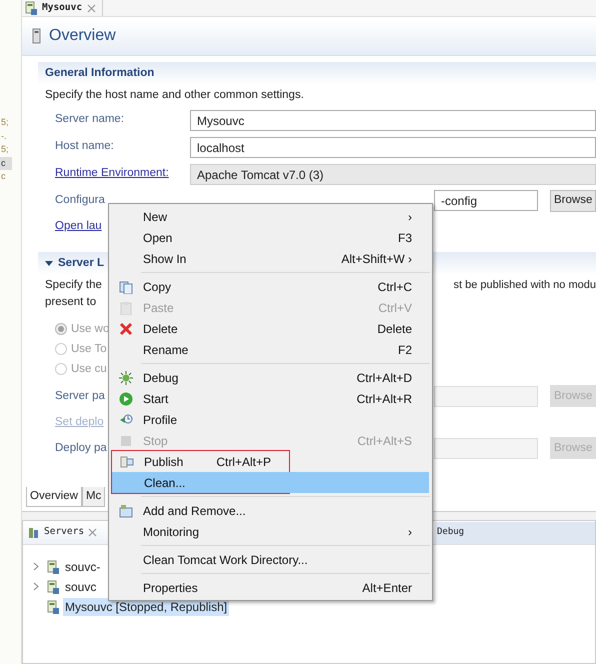  Describe the element at coordinates (63, 532) in the screenshot. I see `view-tab: Servers` at that location.